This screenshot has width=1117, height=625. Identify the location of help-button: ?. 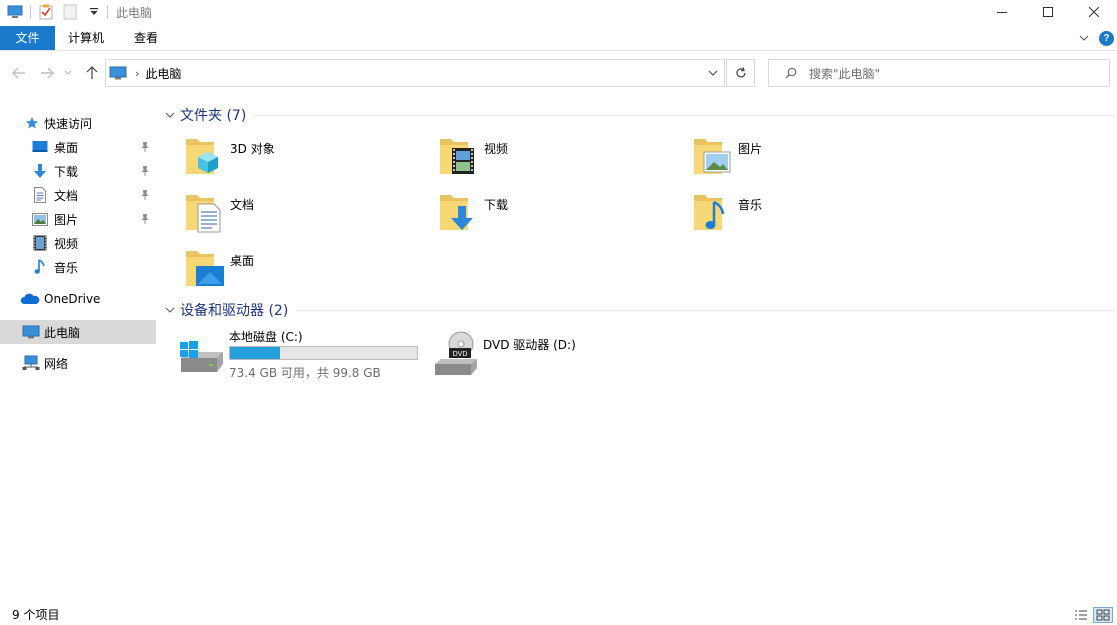
(1106, 38).